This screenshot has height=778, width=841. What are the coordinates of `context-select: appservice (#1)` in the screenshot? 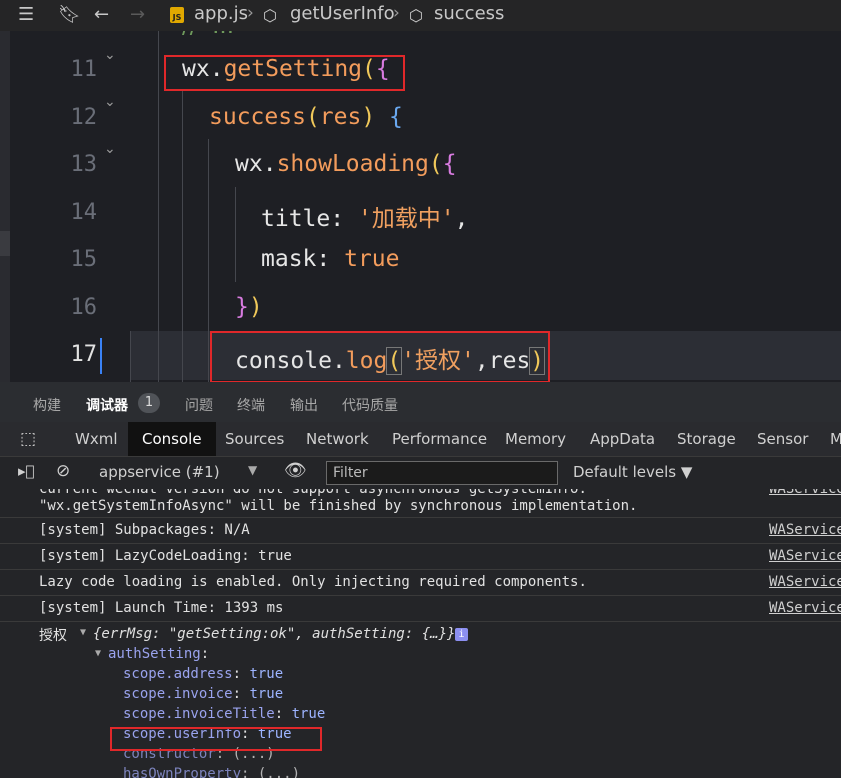 It's located at (159, 472).